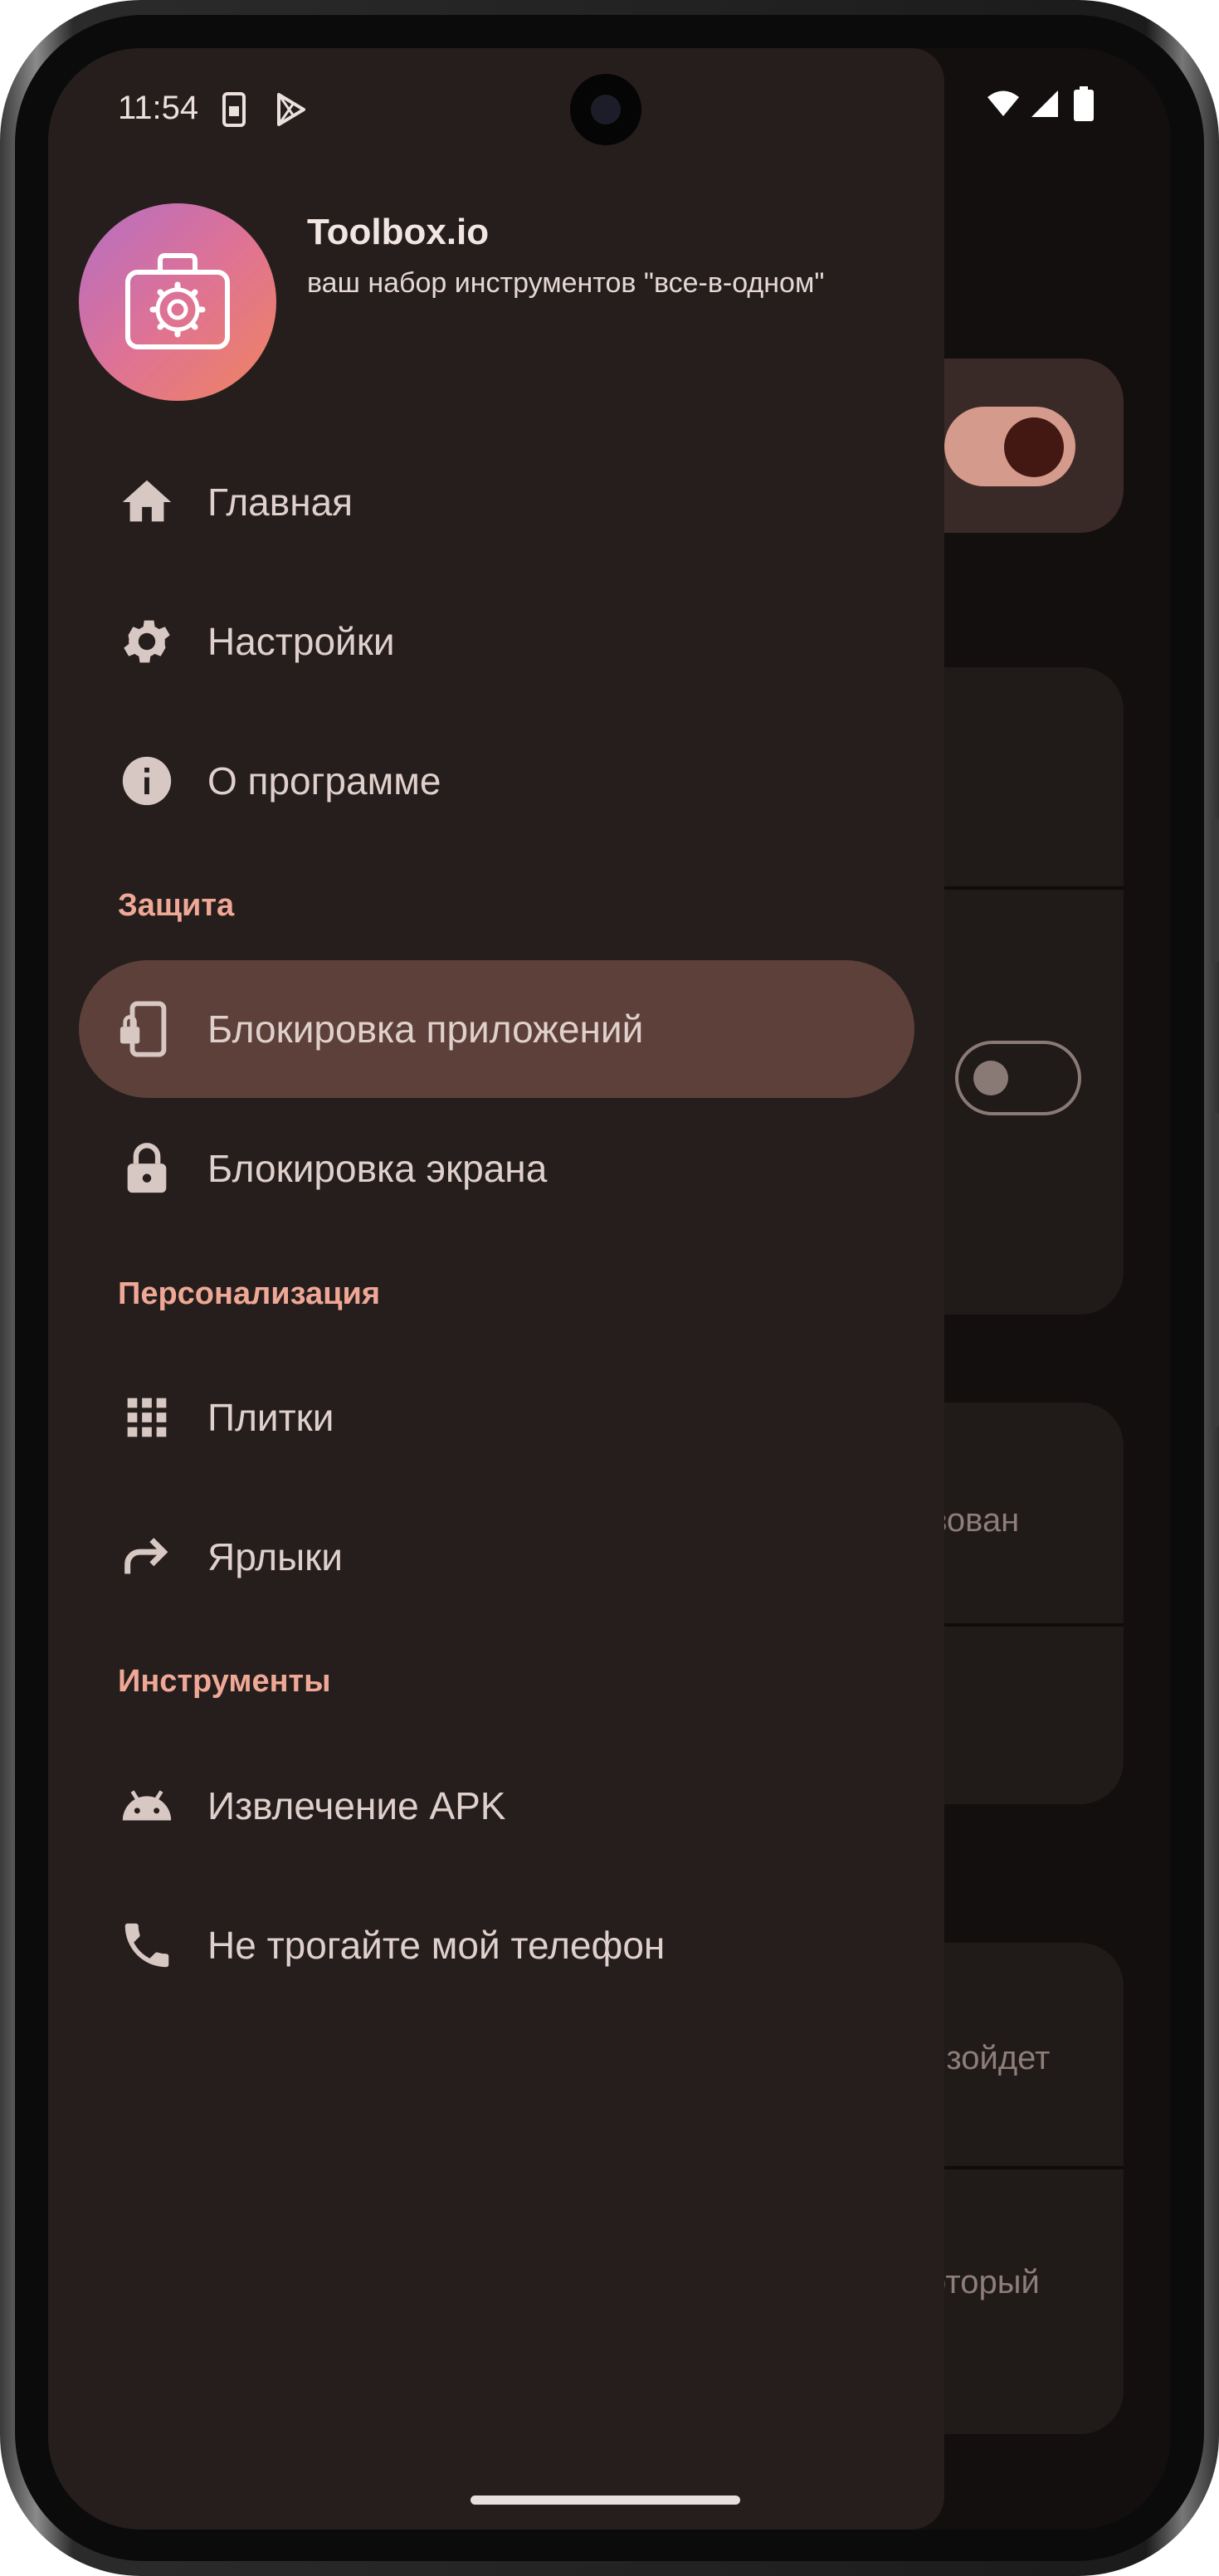 Image resolution: width=1219 pixels, height=2576 pixels. I want to click on nav-item-label: Блокировка экрана, so click(378, 1168).